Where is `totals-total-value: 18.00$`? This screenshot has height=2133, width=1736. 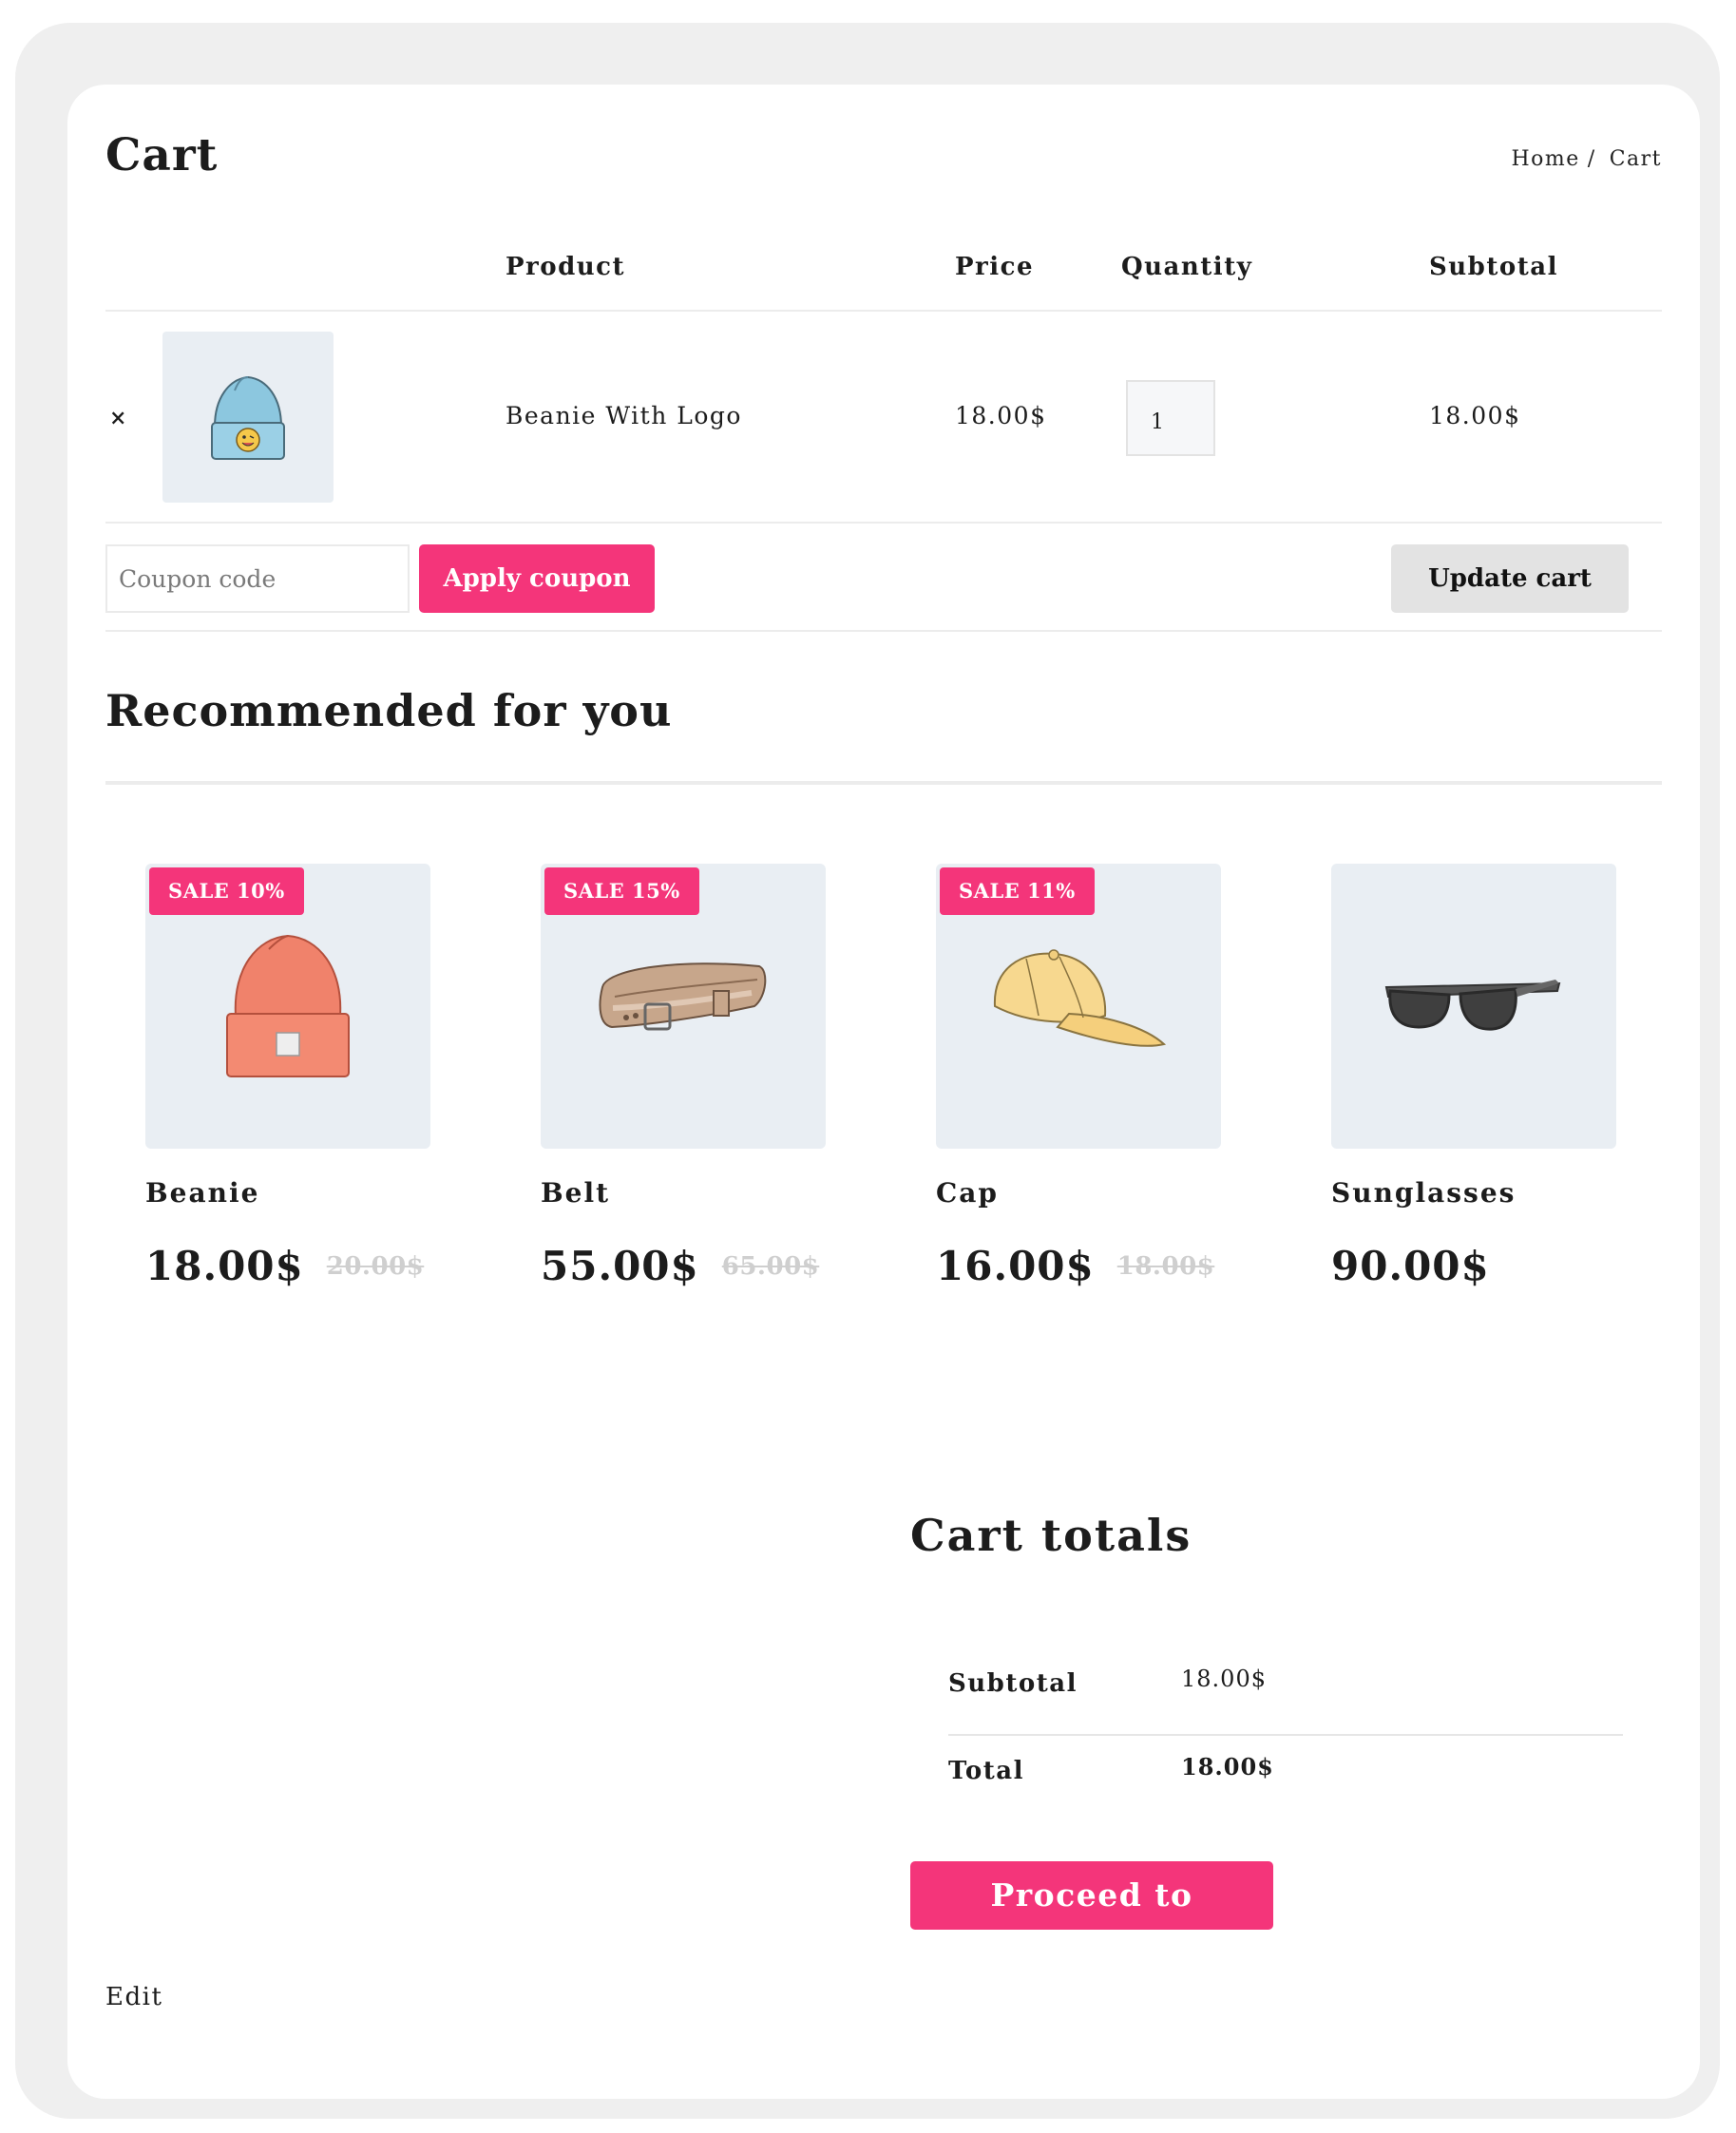 totals-total-value: 18.00$ is located at coordinates (1227, 1767).